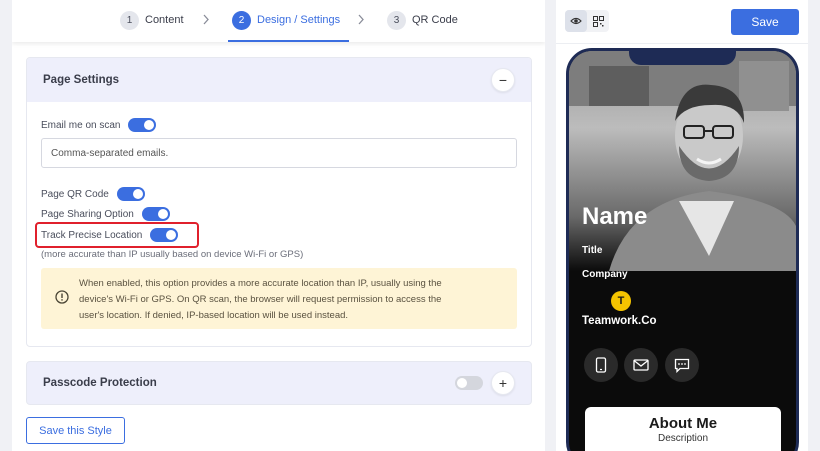 The height and width of the screenshot is (451, 820). I want to click on email-on-scan-label: Email me on scan, so click(81, 125).